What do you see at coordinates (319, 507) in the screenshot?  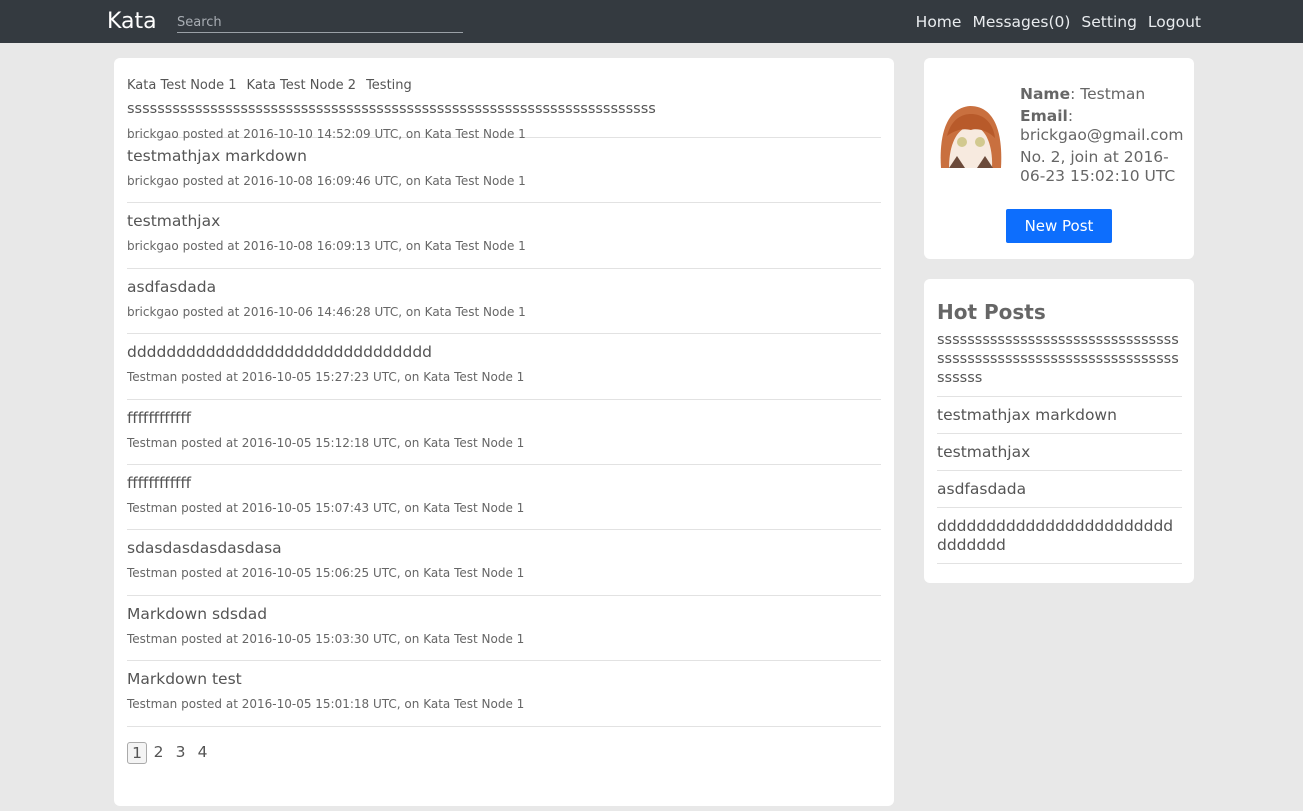 I see `post-date: 2016-10-05 15:07:43 UTC` at bounding box center [319, 507].